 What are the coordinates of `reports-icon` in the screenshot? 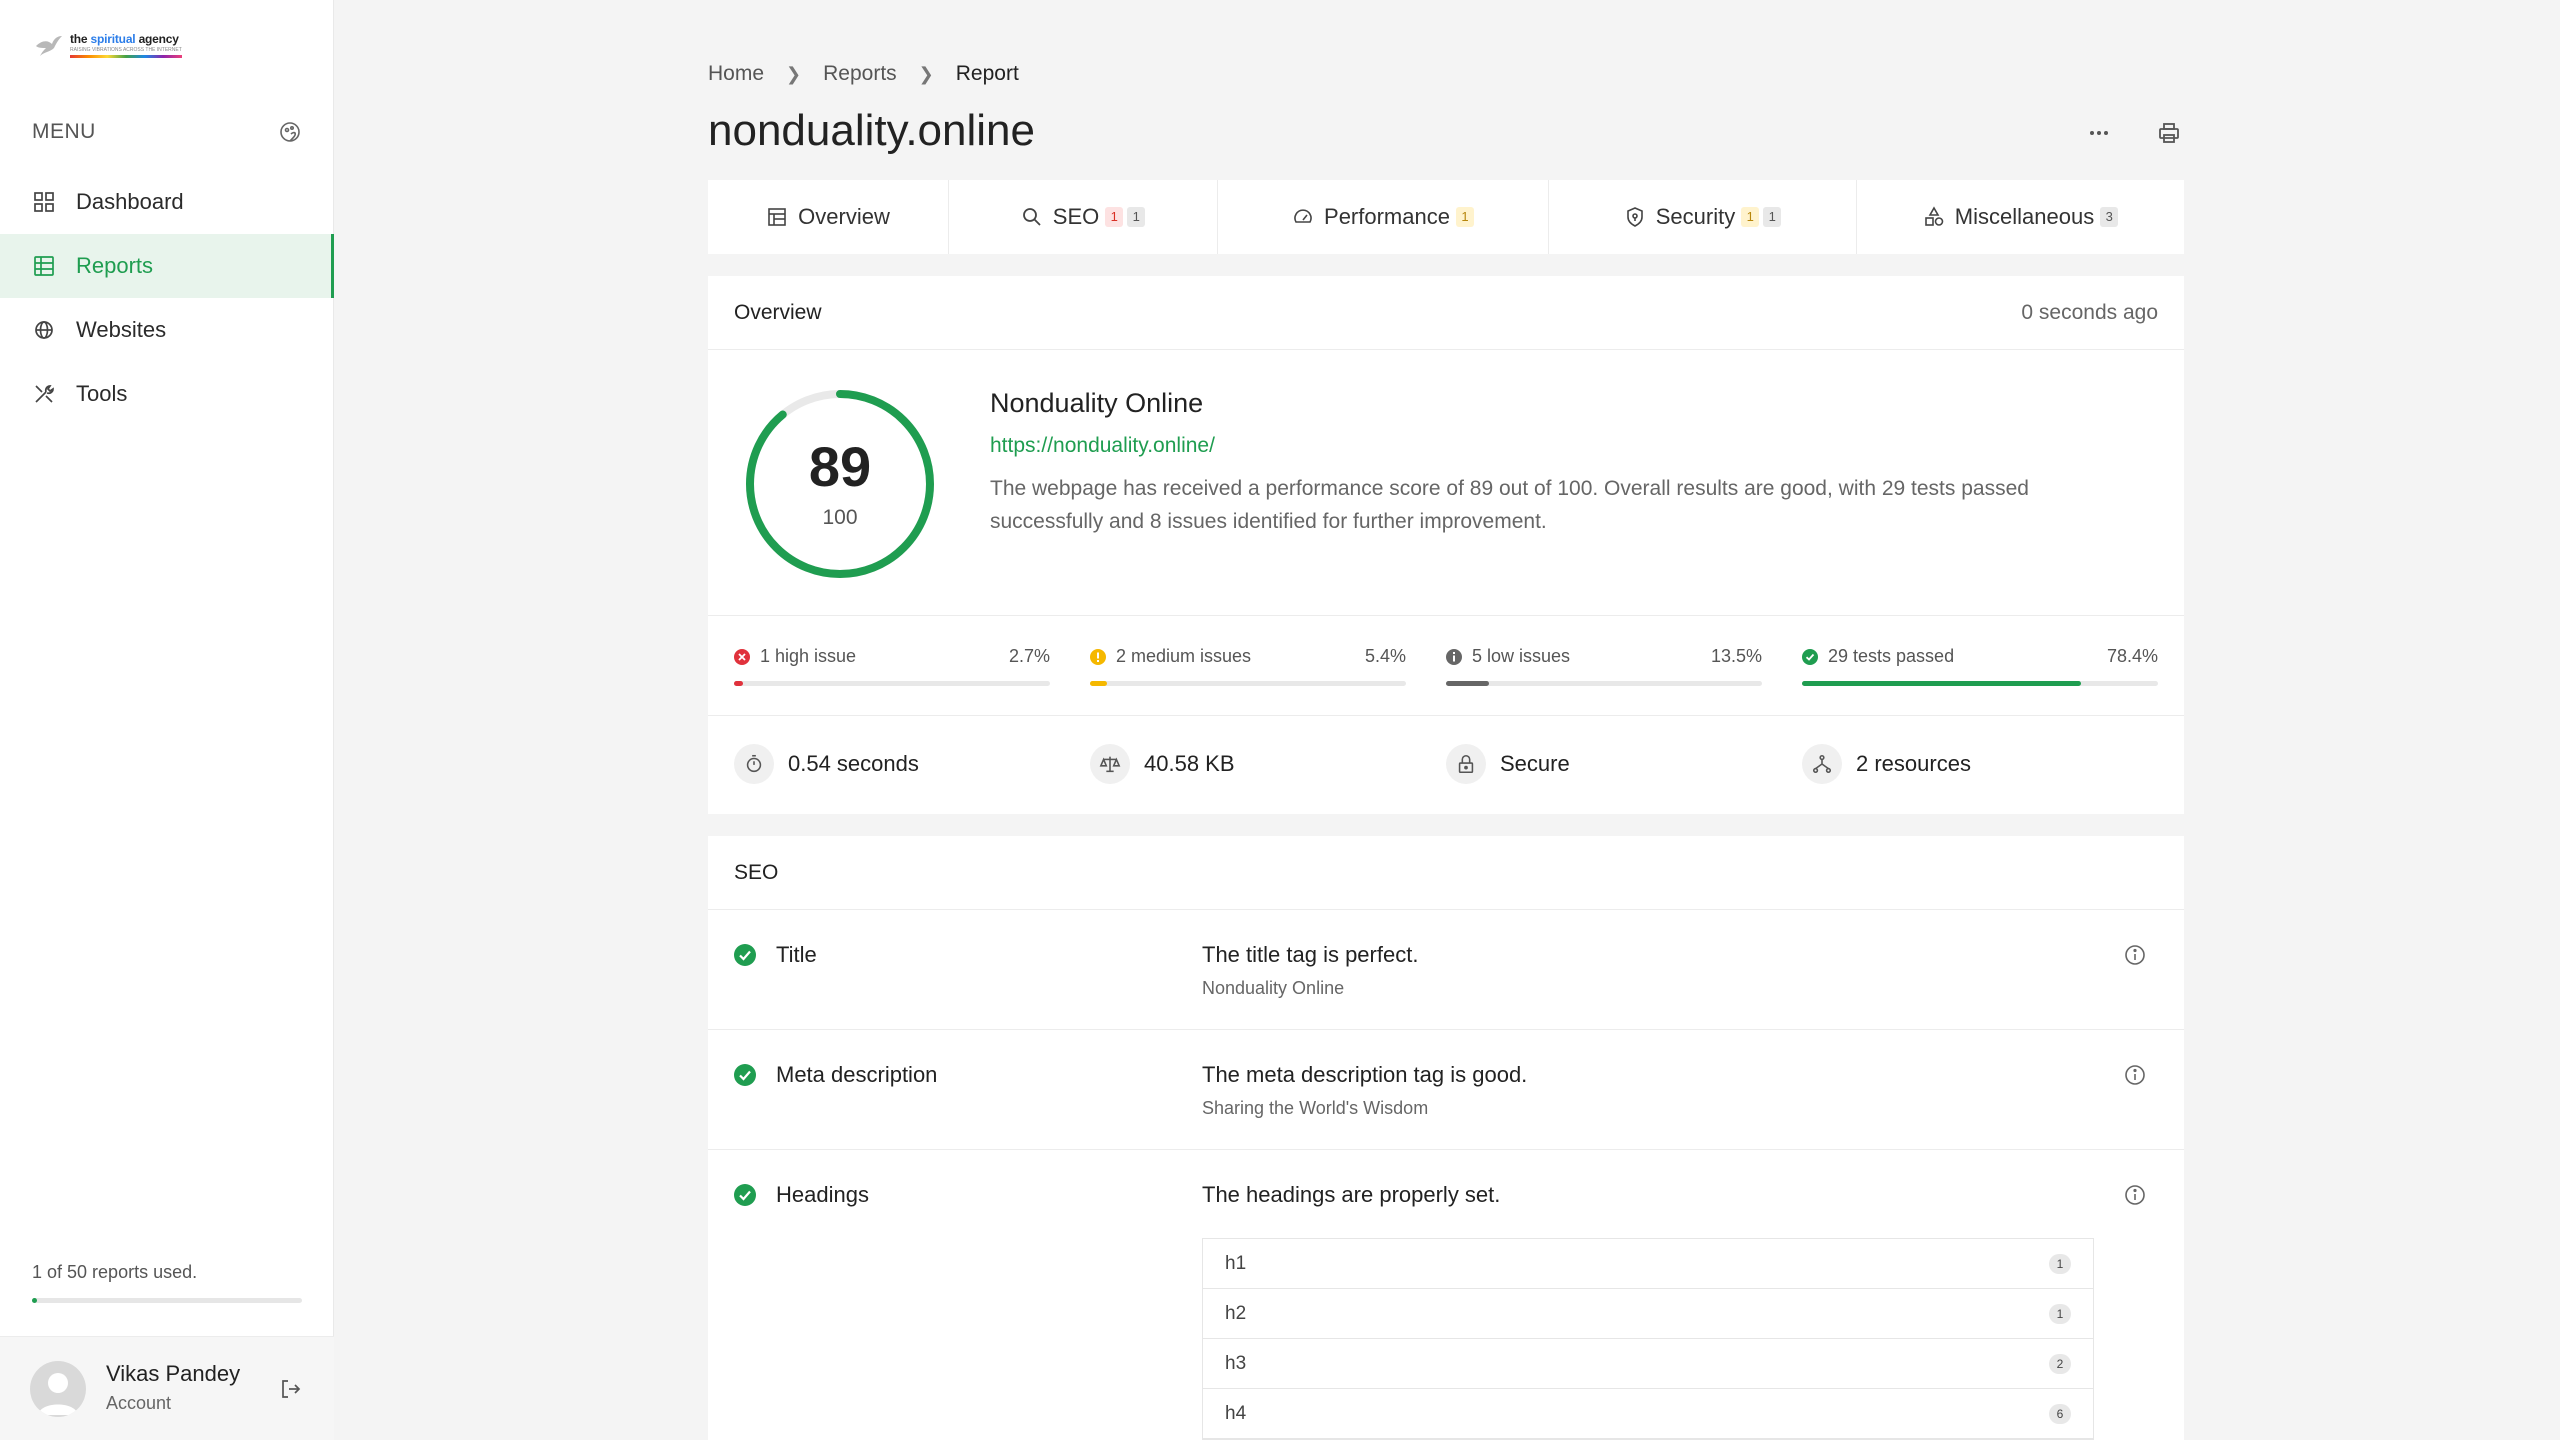 It's located at (44, 266).